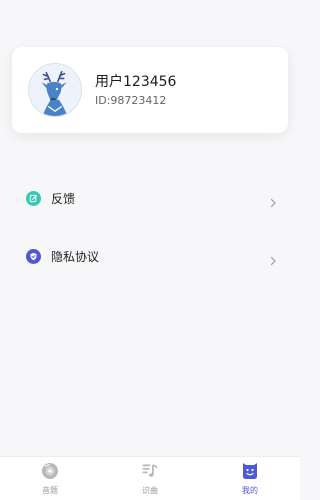 This screenshot has width=320, height=500. What do you see at coordinates (150, 473) in the screenshot?
I see `music-note-icon` at bounding box center [150, 473].